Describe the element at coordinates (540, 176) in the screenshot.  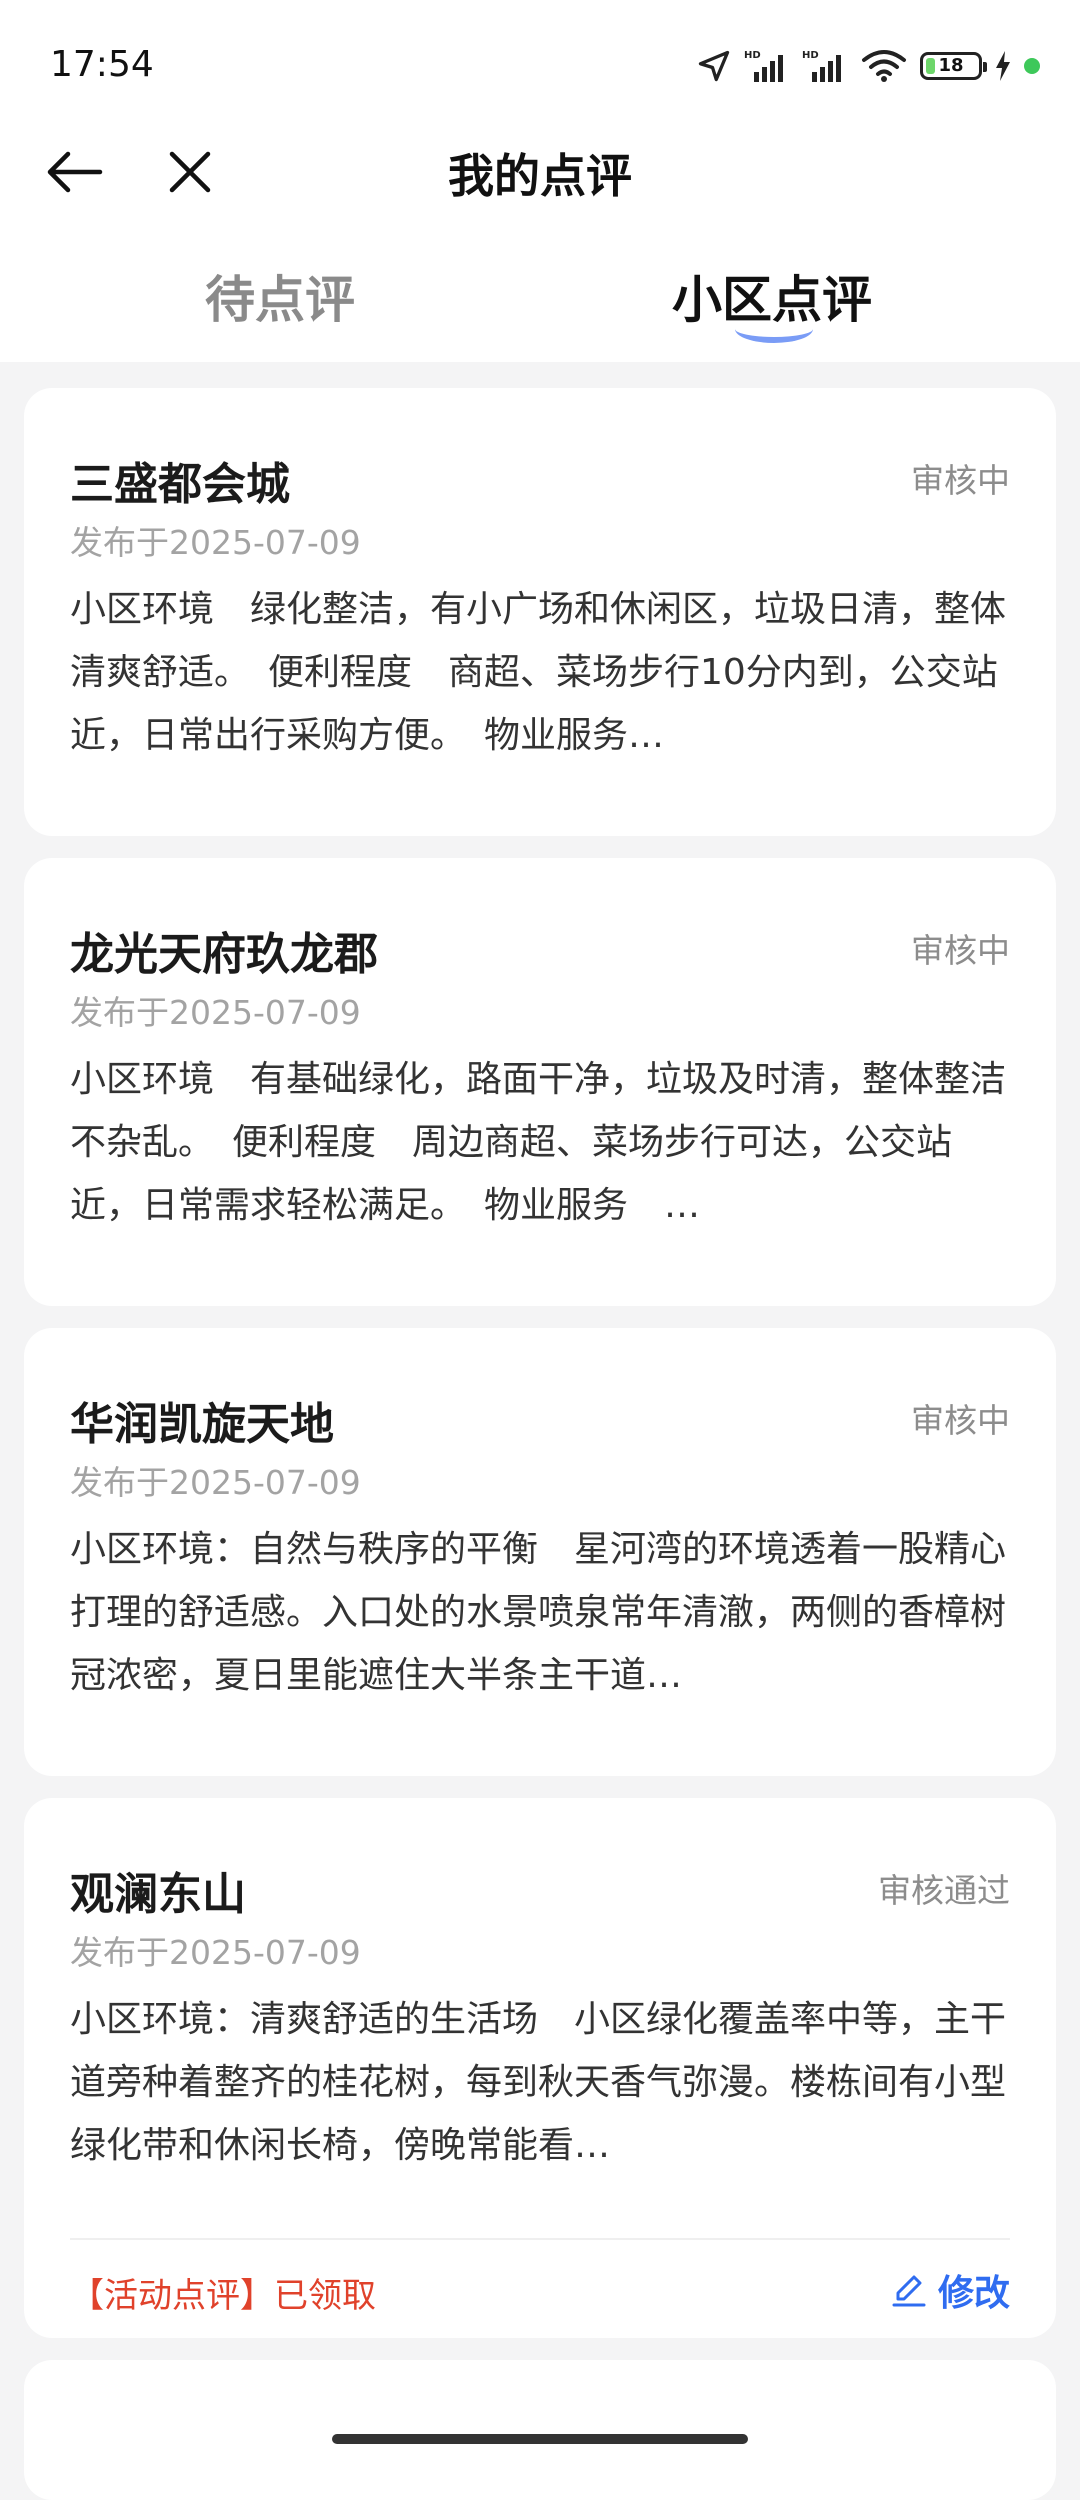
I see `page-title: 我的点评` at that location.